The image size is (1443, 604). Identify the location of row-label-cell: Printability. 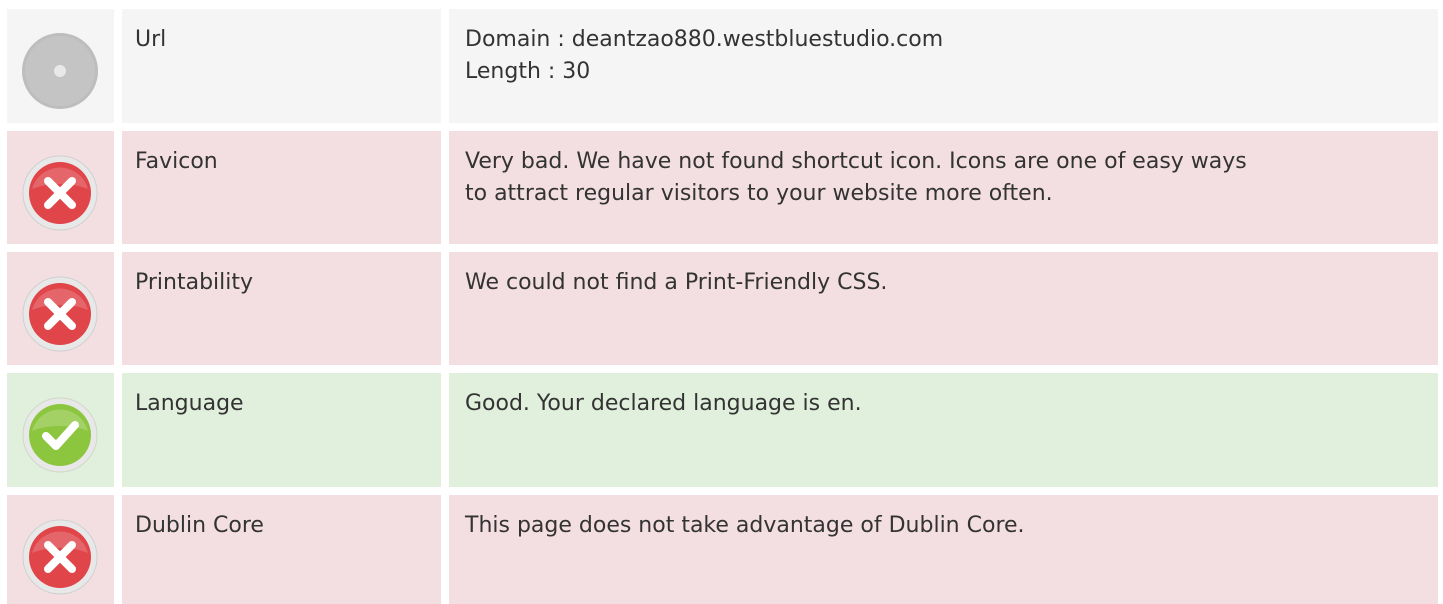
(281, 308).